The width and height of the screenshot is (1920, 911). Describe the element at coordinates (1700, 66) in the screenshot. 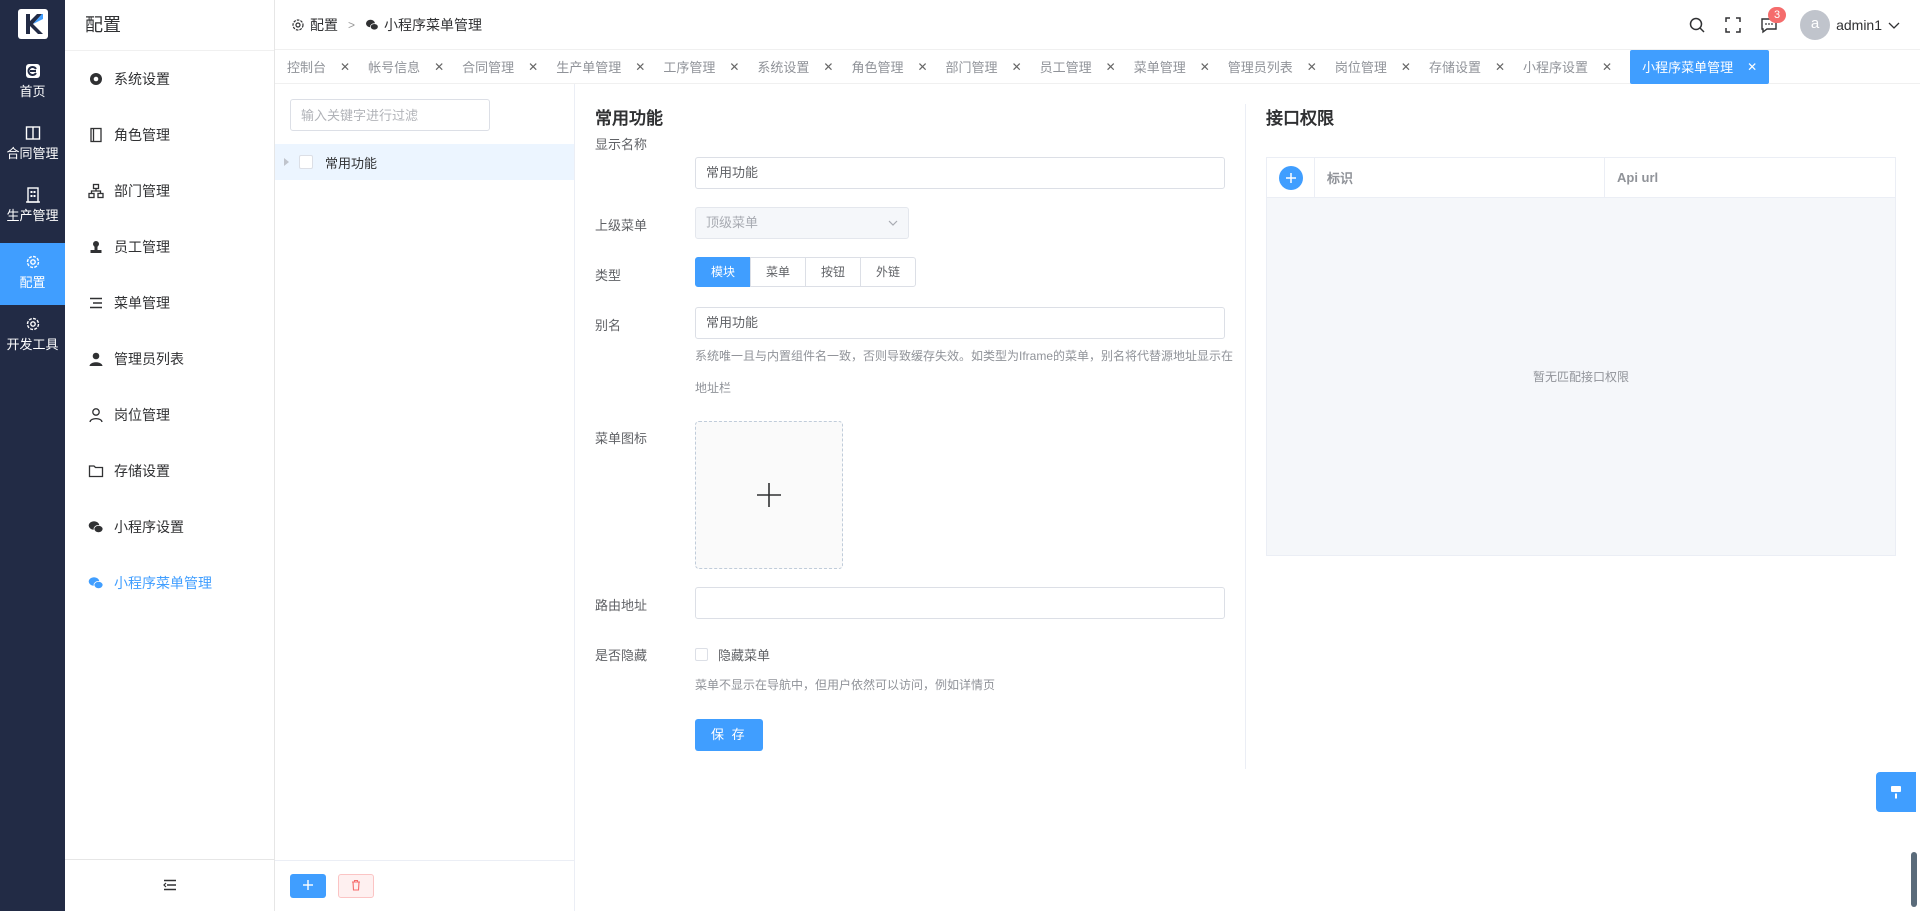

I see `tab-miniprogram-menu: 小程序菜单管理 ✕` at that location.